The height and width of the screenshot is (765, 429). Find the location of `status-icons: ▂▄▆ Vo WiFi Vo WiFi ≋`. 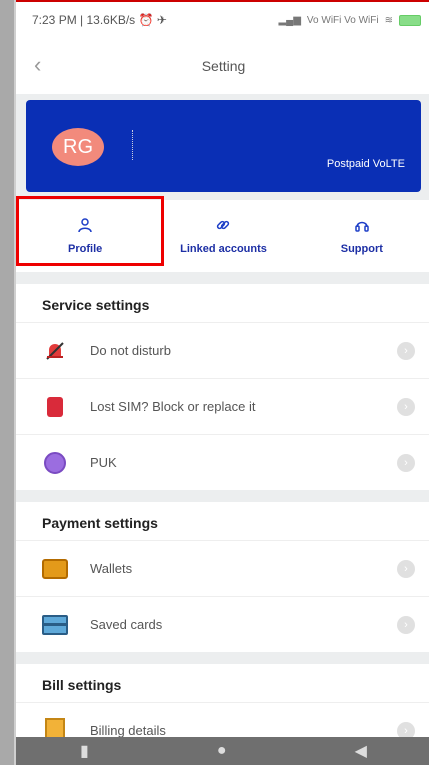

status-icons: ▂▄▆ Vo WiFi Vo WiFi ≋ is located at coordinates (349, 20).